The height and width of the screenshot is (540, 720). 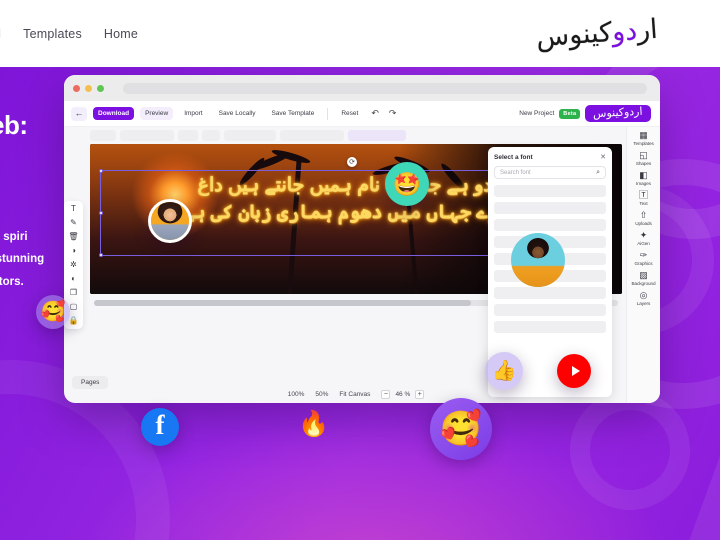 What do you see at coordinates (643, 235) in the screenshot?
I see `aigen-icon: ✦` at bounding box center [643, 235].